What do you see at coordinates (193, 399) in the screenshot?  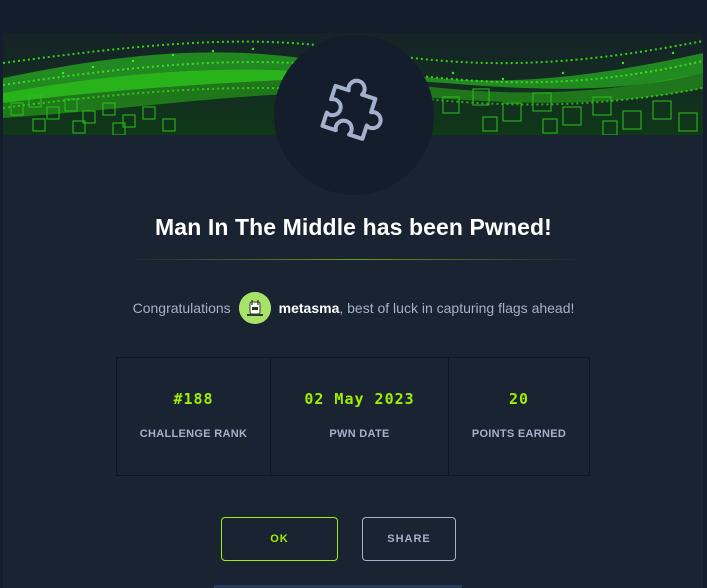 I see `stat-value: #188` at bounding box center [193, 399].